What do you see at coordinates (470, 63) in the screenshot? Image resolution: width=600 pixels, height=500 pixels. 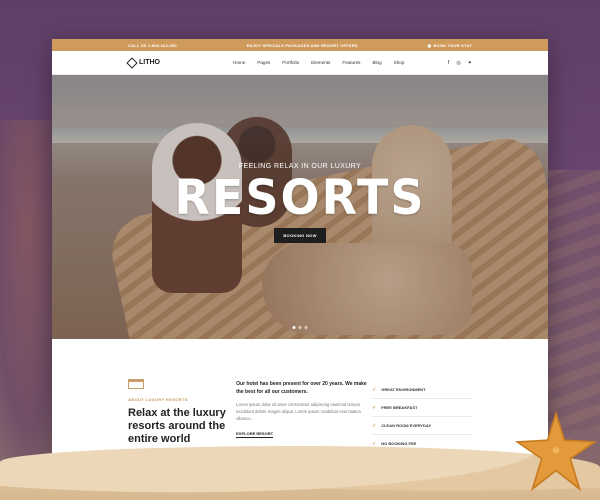 I see `twitter-icon: ✦` at bounding box center [470, 63].